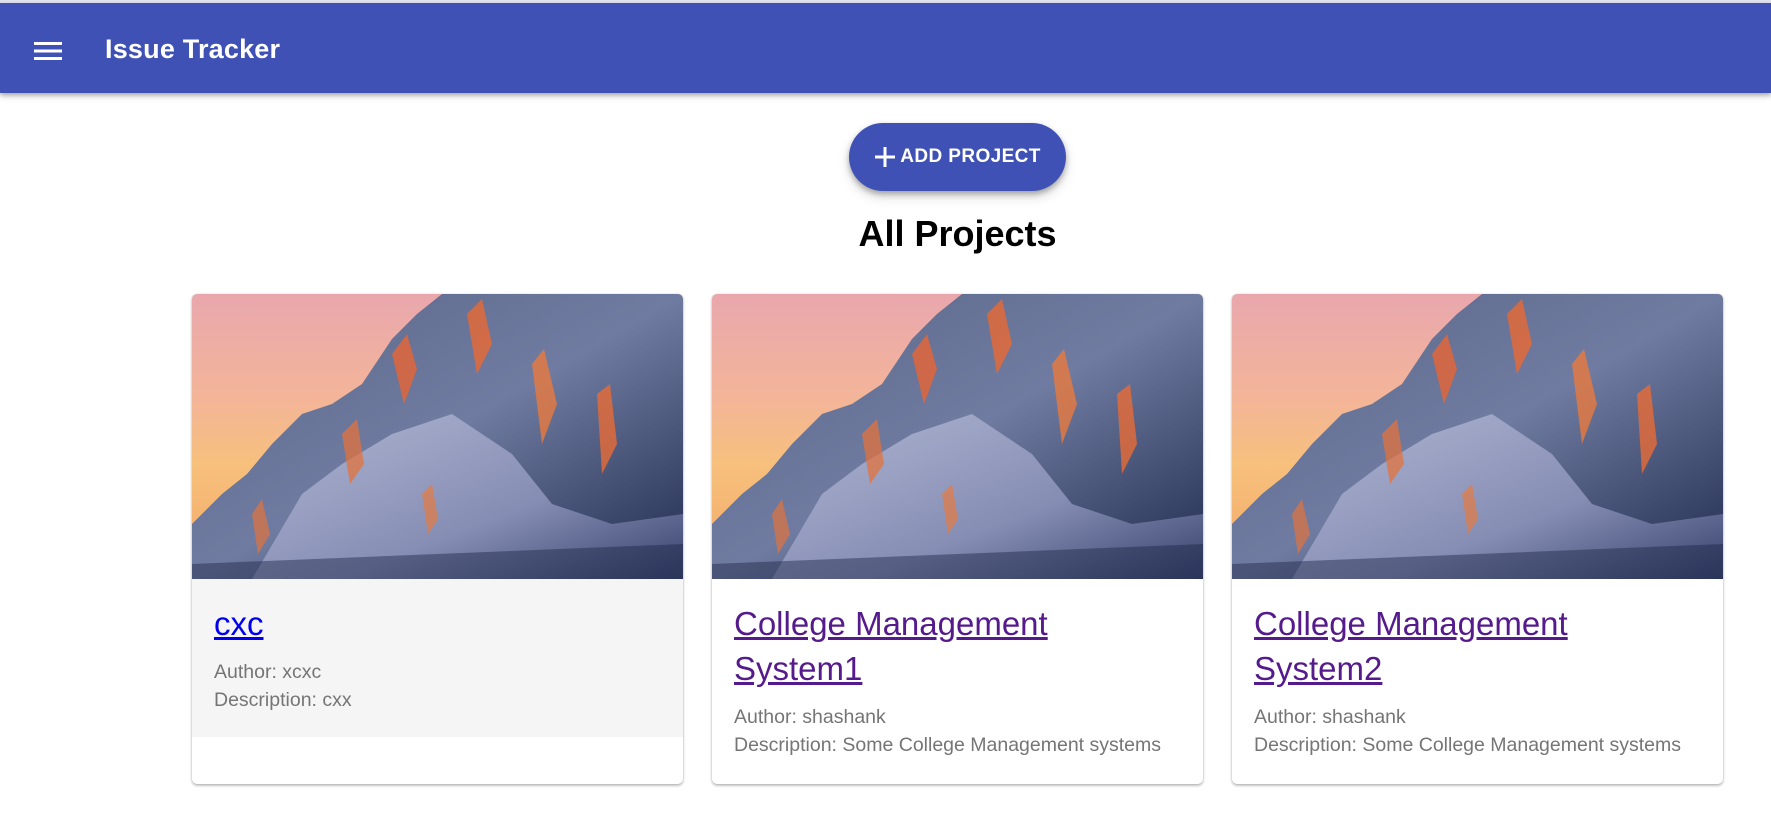  I want to click on project-description: Description: cxx, so click(283, 700).